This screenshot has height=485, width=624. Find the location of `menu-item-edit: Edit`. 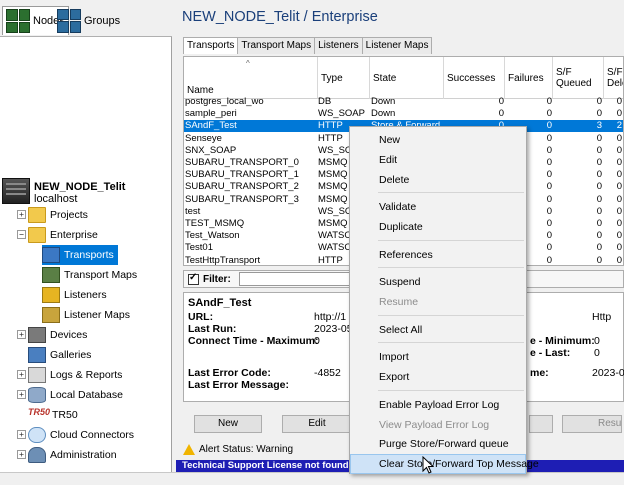

menu-item-edit: Edit is located at coordinates (438, 160).